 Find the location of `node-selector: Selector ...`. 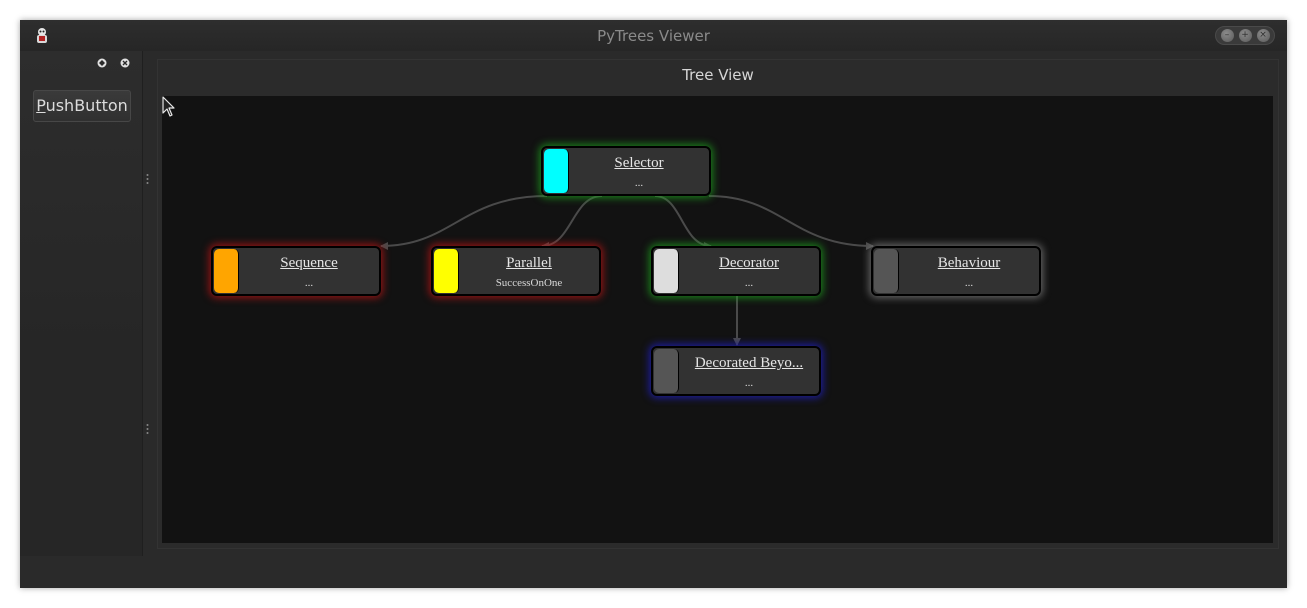

node-selector: Selector ... is located at coordinates (626, 171).